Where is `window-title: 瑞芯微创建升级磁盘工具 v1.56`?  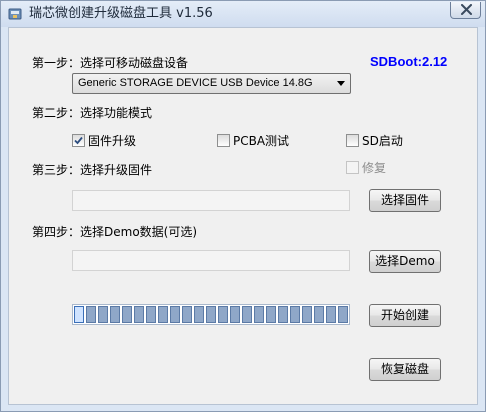
window-title: 瑞芯微创建升级磁盘工具 v1.56 is located at coordinates (121, 13).